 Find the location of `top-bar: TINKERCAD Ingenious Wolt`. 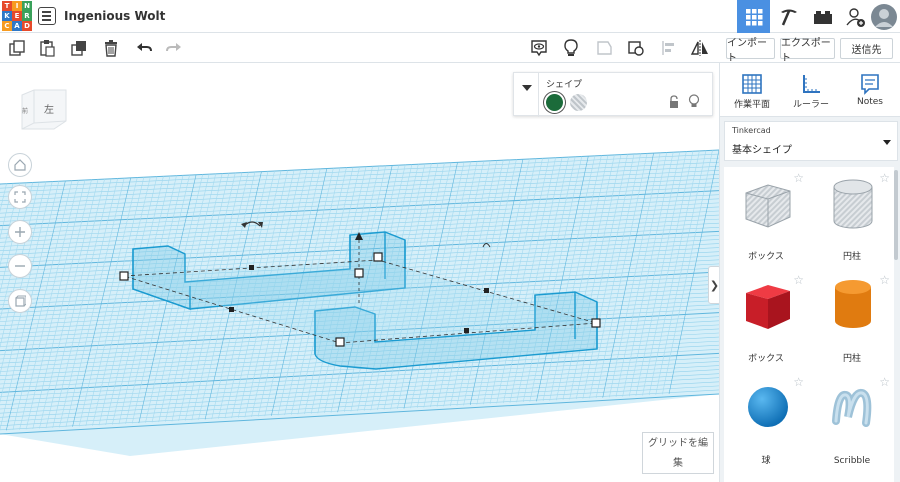

top-bar: TINKERCAD Ingenious Wolt is located at coordinates (450, 16).